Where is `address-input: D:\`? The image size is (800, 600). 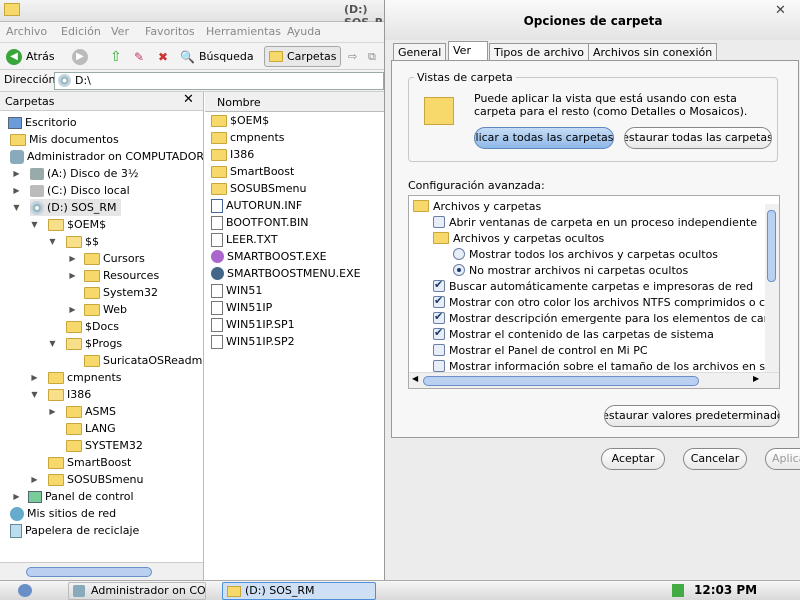 address-input: D:\ is located at coordinates (219, 81).